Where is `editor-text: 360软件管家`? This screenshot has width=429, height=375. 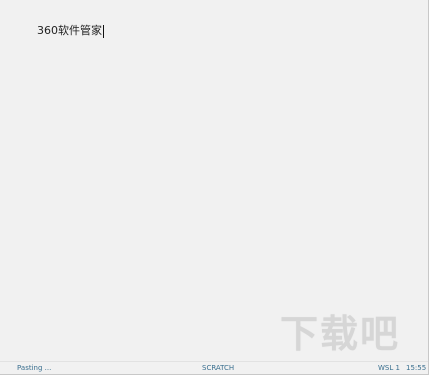 editor-text: 360软件管家 is located at coordinates (69, 30).